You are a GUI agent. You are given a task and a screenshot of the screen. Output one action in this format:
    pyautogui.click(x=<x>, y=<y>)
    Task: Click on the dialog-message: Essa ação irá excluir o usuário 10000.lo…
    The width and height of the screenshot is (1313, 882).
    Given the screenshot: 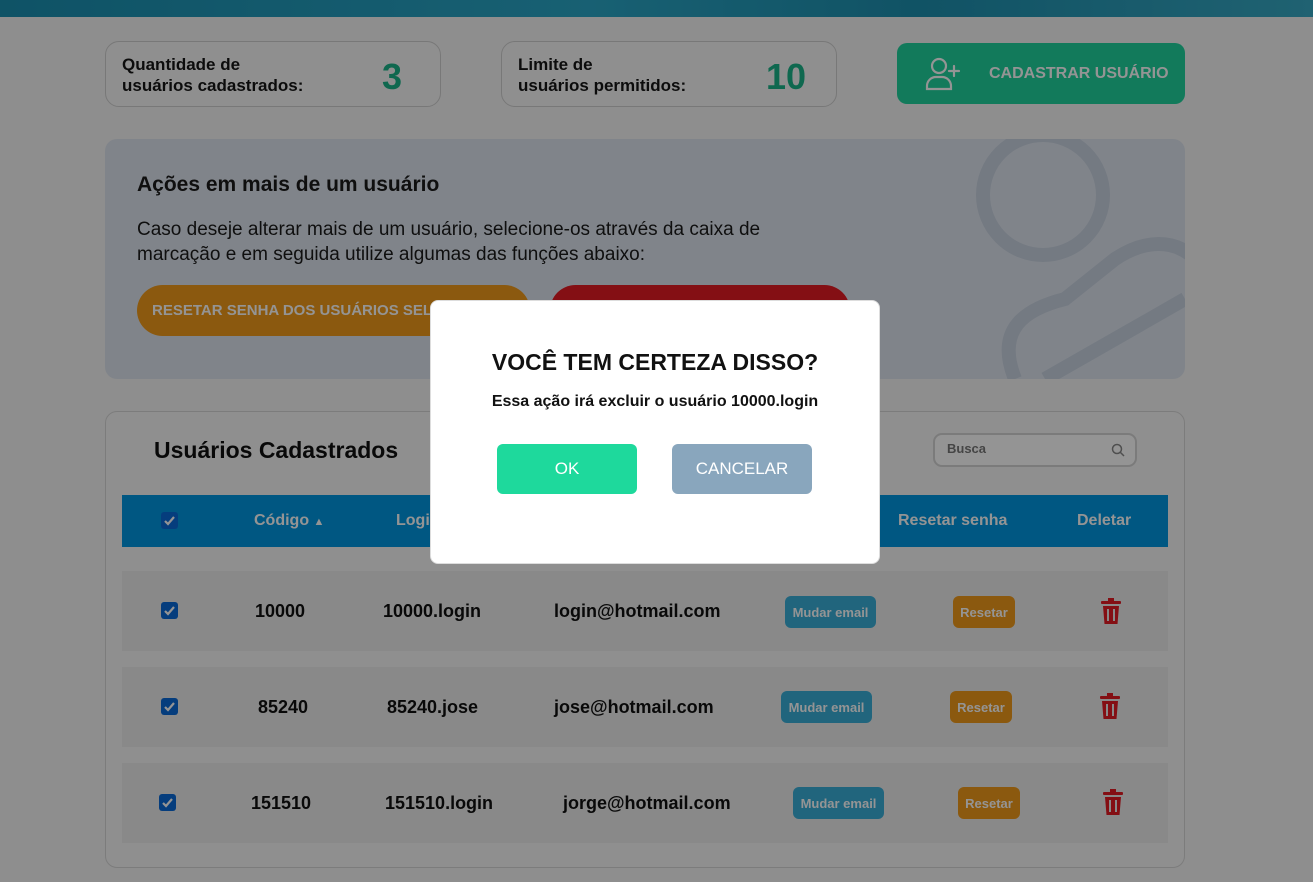 What is the action you would take?
    pyautogui.click(x=655, y=401)
    